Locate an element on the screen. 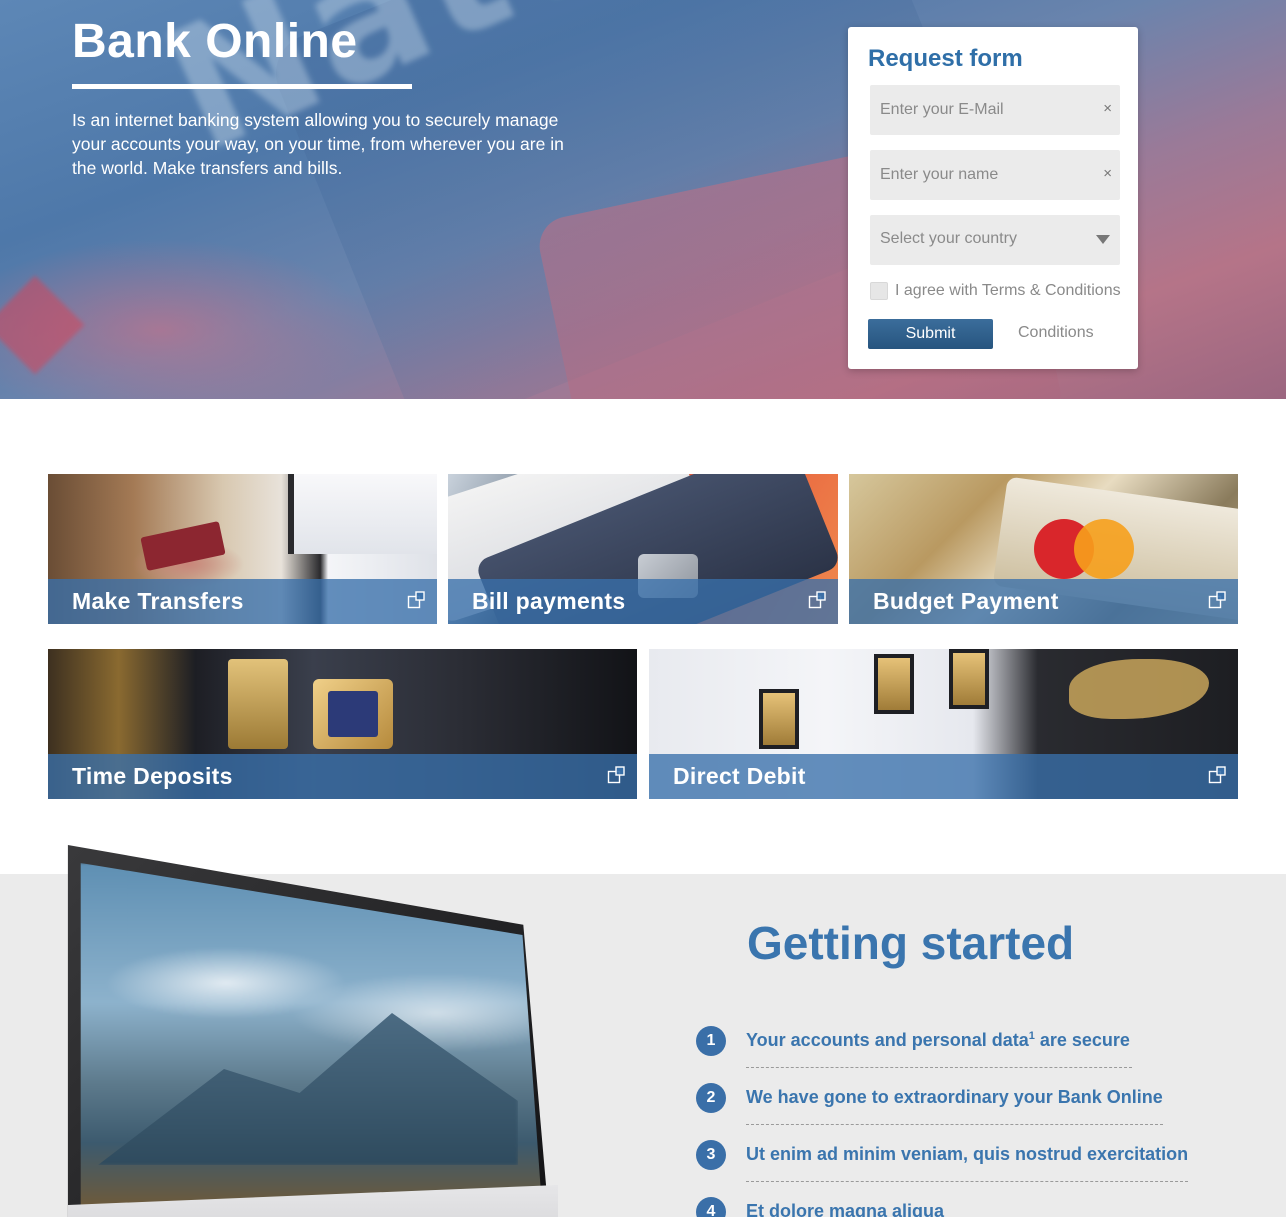  chevron-down-icon is located at coordinates (1103, 239).